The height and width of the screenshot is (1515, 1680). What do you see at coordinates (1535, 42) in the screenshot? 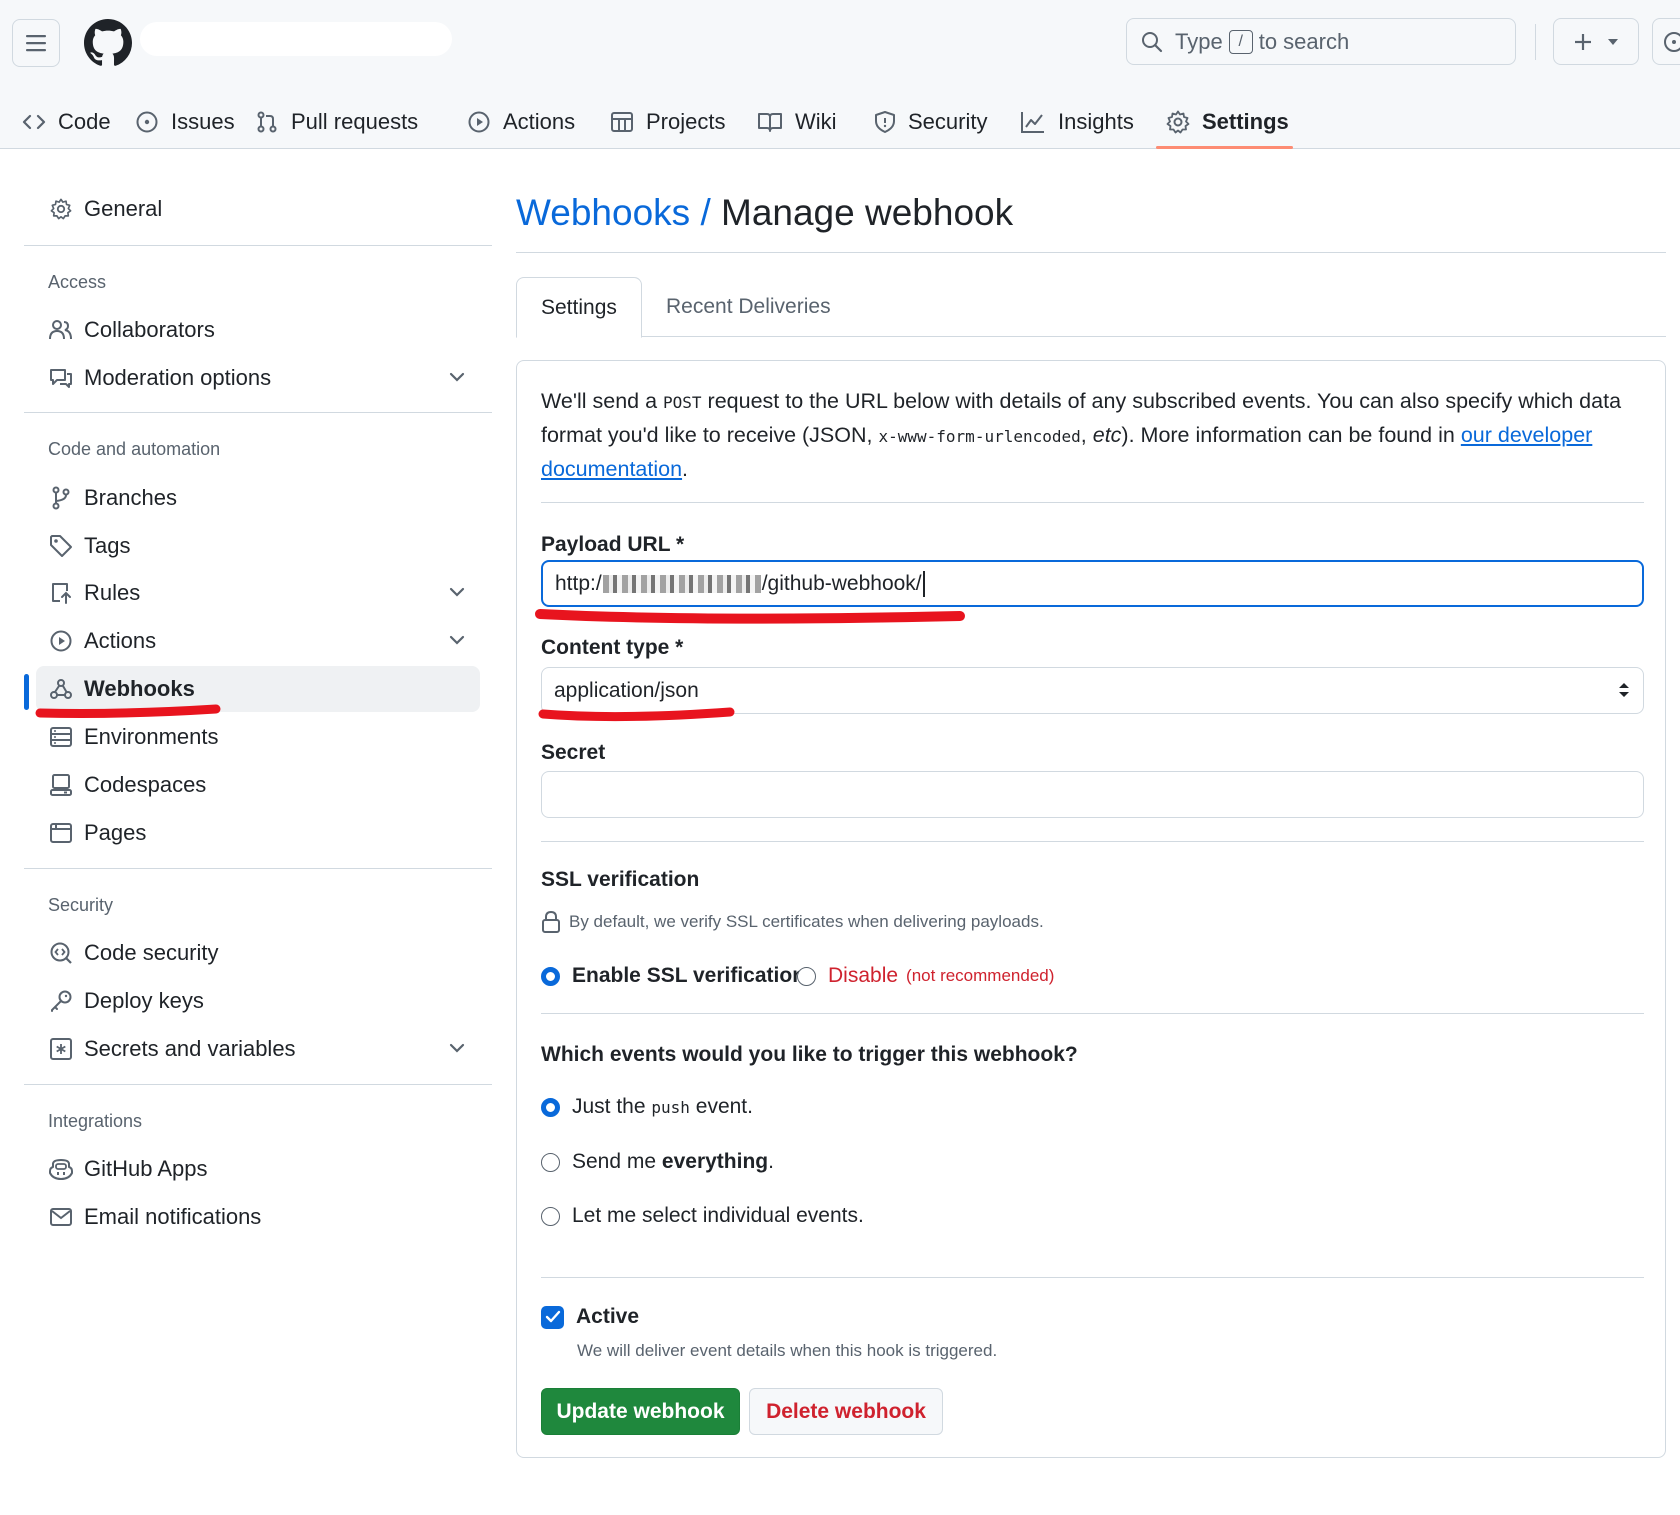
I see `header-divider` at bounding box center [1535, 42].